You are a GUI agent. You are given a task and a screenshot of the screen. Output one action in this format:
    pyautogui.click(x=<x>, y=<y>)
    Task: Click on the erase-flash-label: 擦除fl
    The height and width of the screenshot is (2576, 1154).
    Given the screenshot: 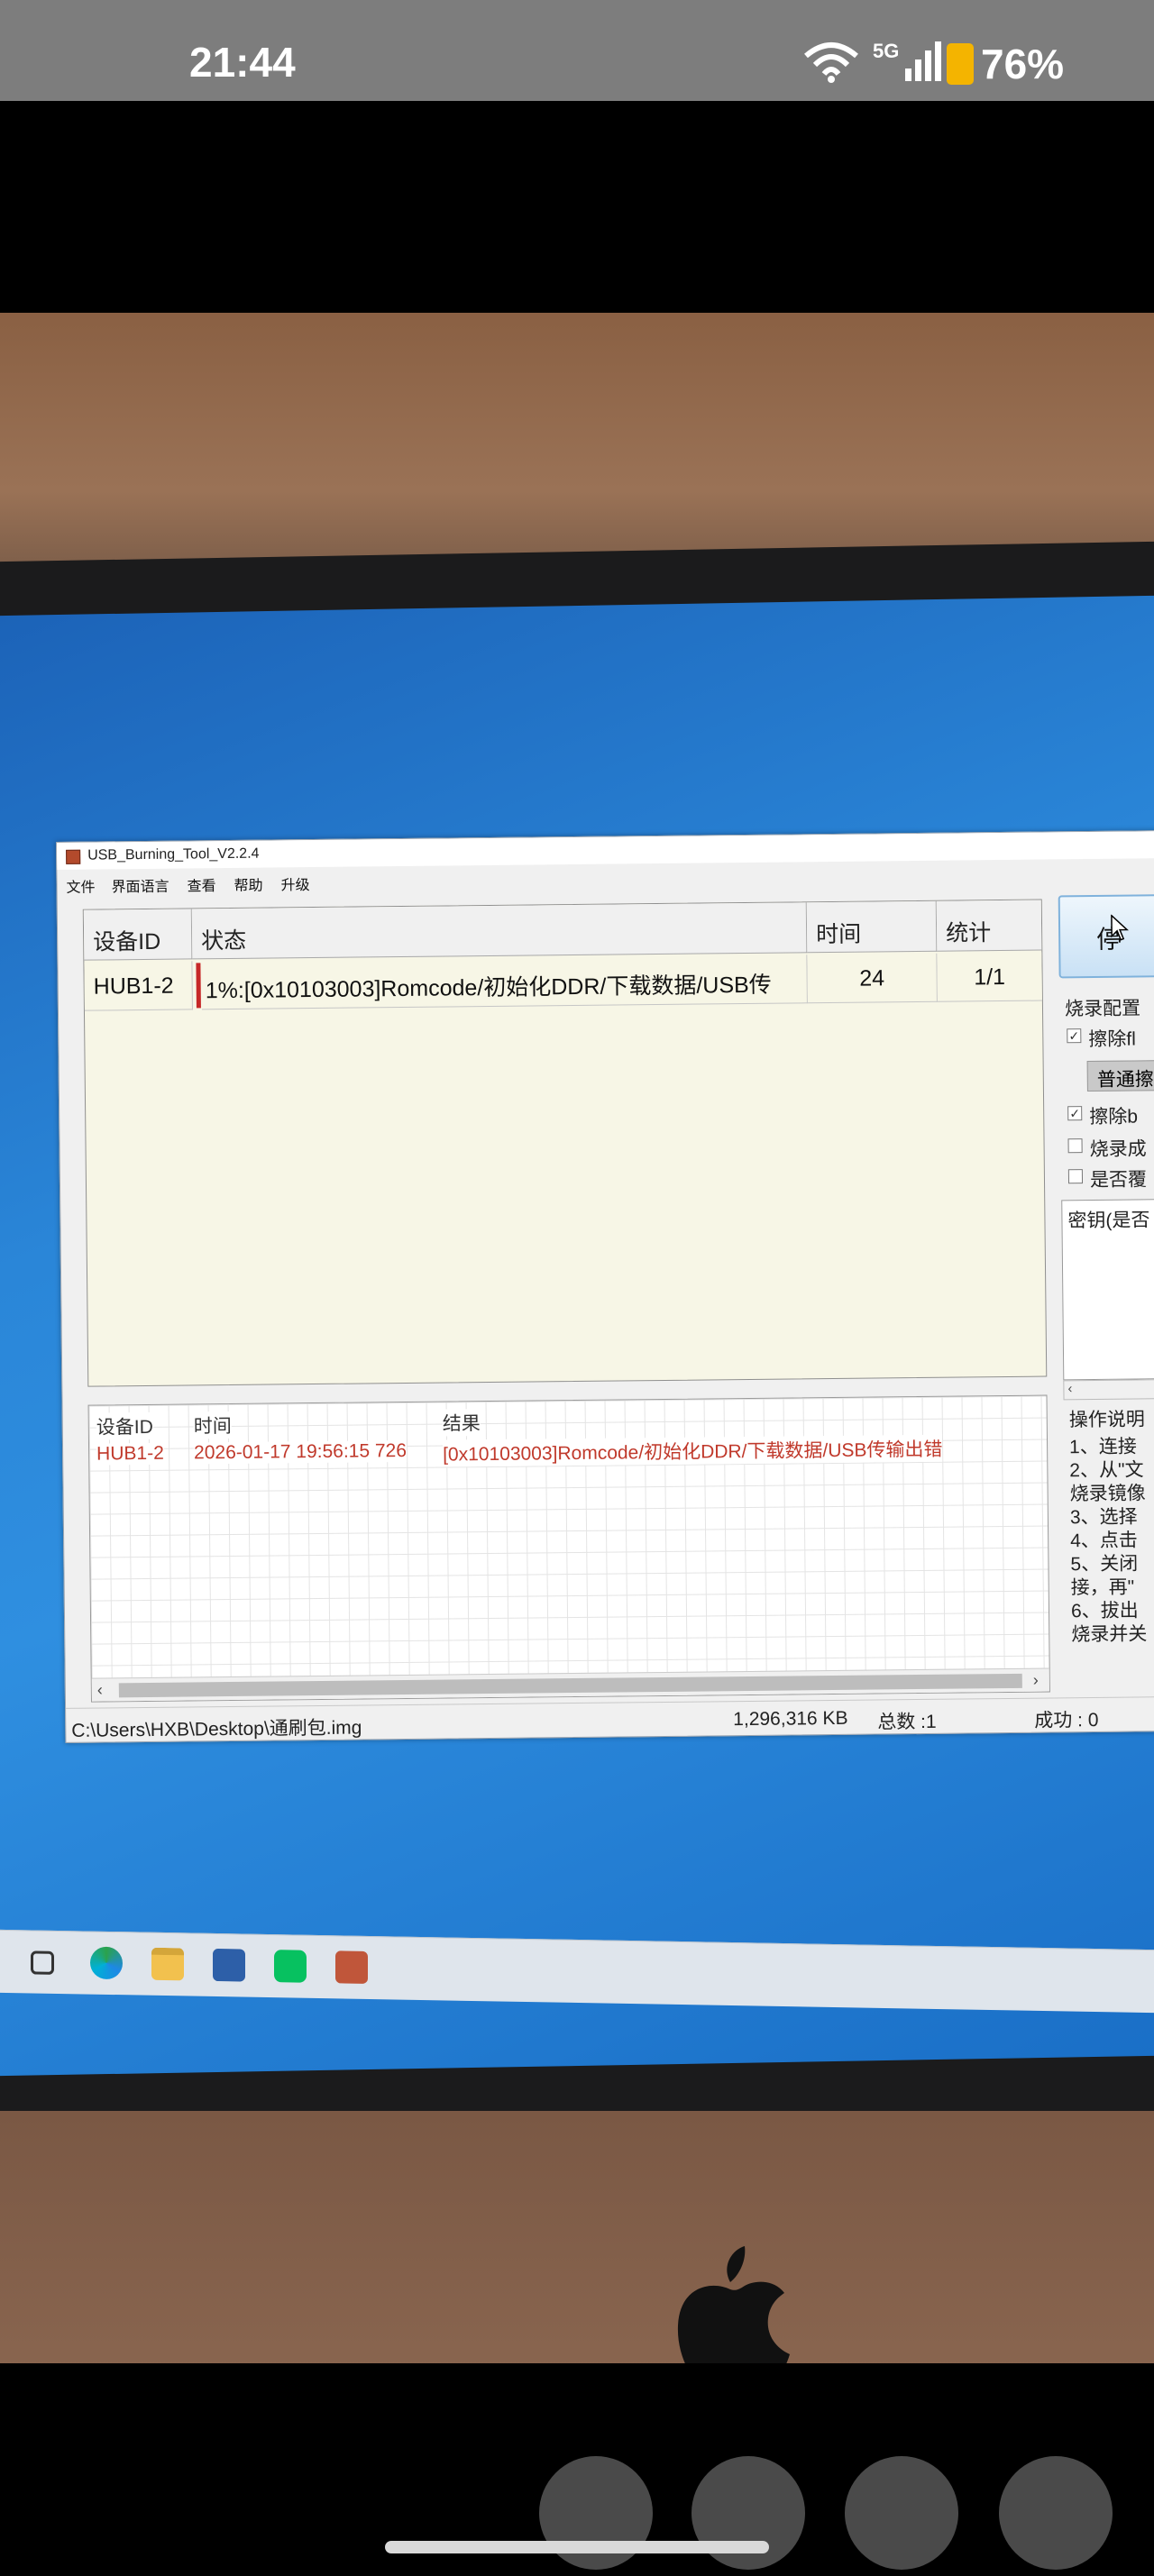 What is the action you would take?
    pyautogui.click(x=1112, y=1039)
    